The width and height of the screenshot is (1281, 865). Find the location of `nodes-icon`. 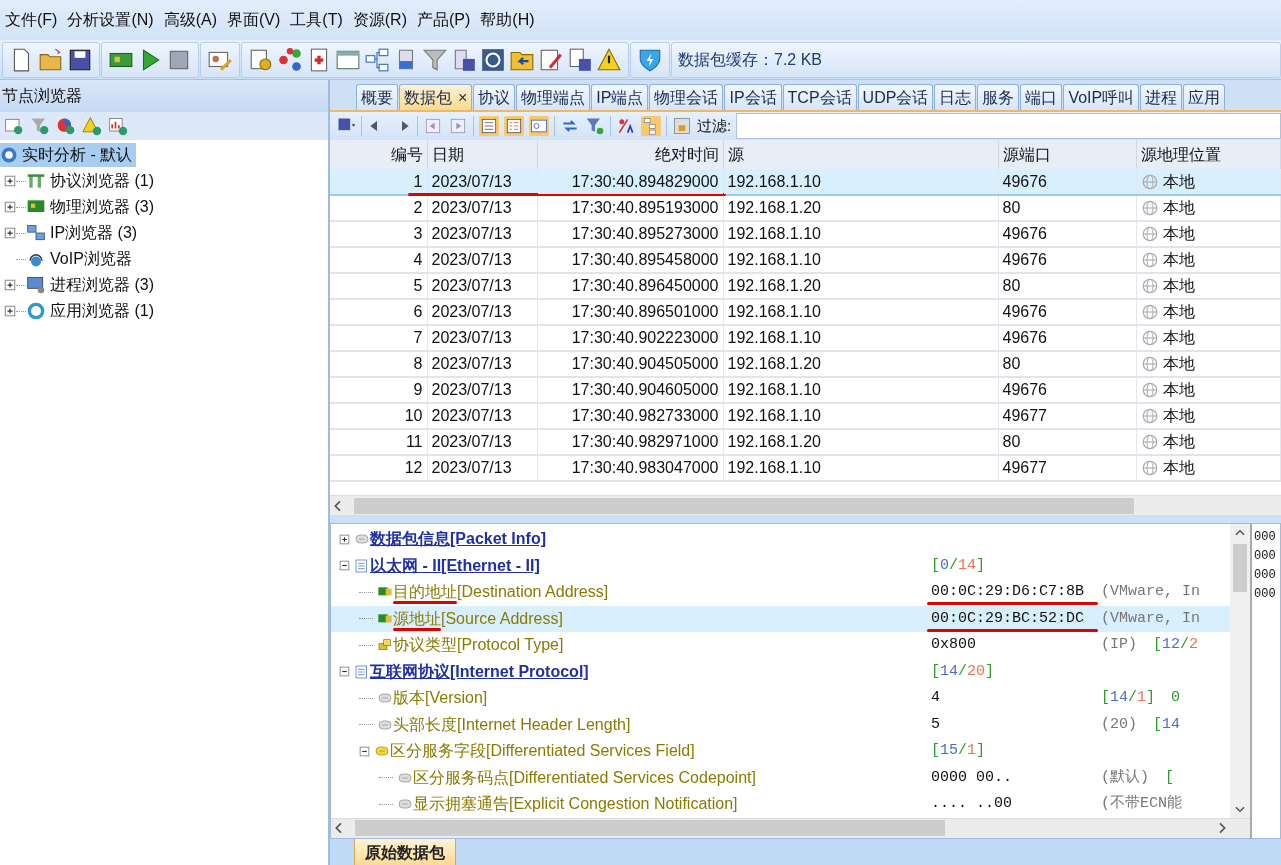

nodes-icon is located at coordinates (290, 59).